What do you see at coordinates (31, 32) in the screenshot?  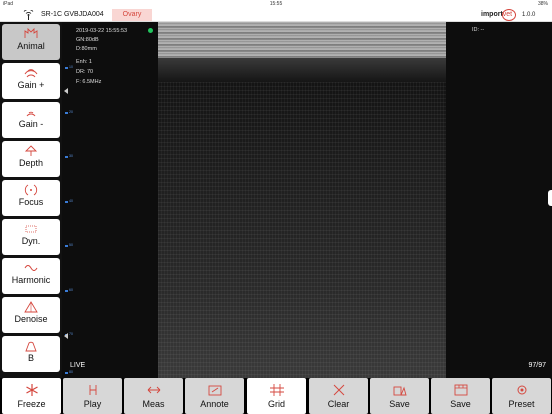 I see `animal-icon` at bounding box center [31, 32].